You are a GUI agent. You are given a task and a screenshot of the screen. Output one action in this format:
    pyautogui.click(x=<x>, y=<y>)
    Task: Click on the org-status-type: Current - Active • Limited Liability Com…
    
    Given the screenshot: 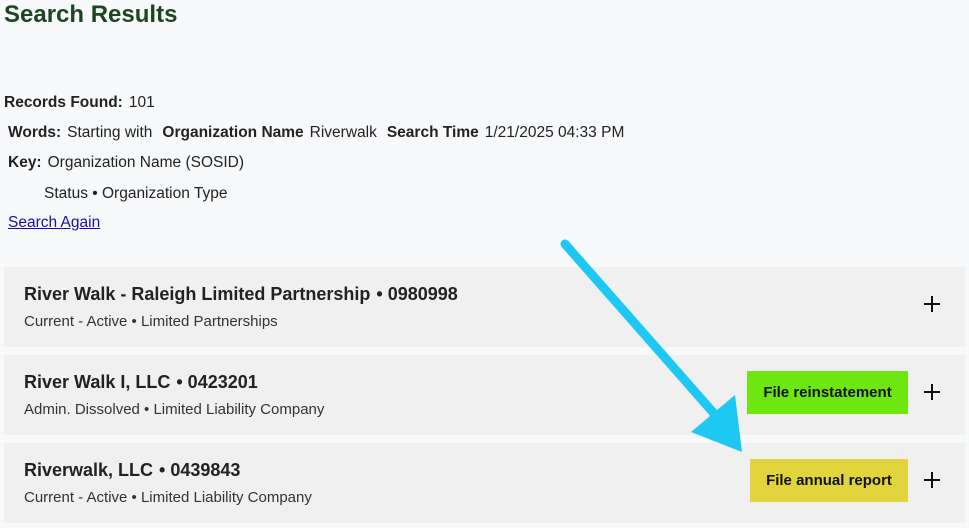 What is the action you would take?
    pyautogui.click(x=168, y=497)
    